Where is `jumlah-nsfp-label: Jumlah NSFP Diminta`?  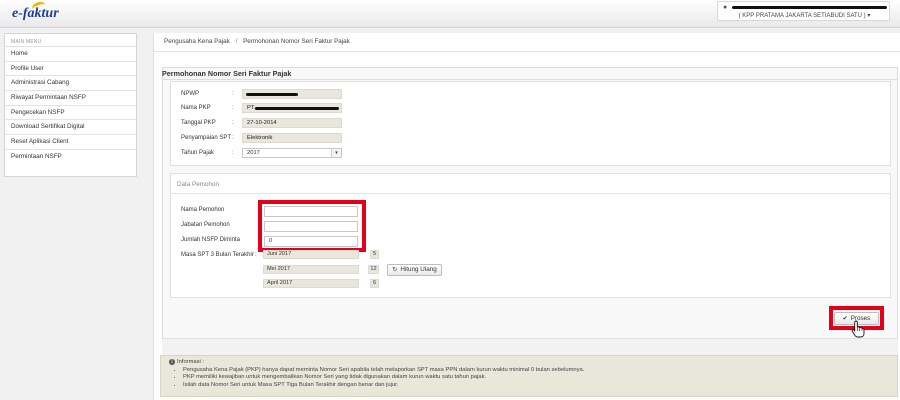 jumlah-nsfp-label: Jumlah NSFP Diminta is located at coordinates (210, 240).